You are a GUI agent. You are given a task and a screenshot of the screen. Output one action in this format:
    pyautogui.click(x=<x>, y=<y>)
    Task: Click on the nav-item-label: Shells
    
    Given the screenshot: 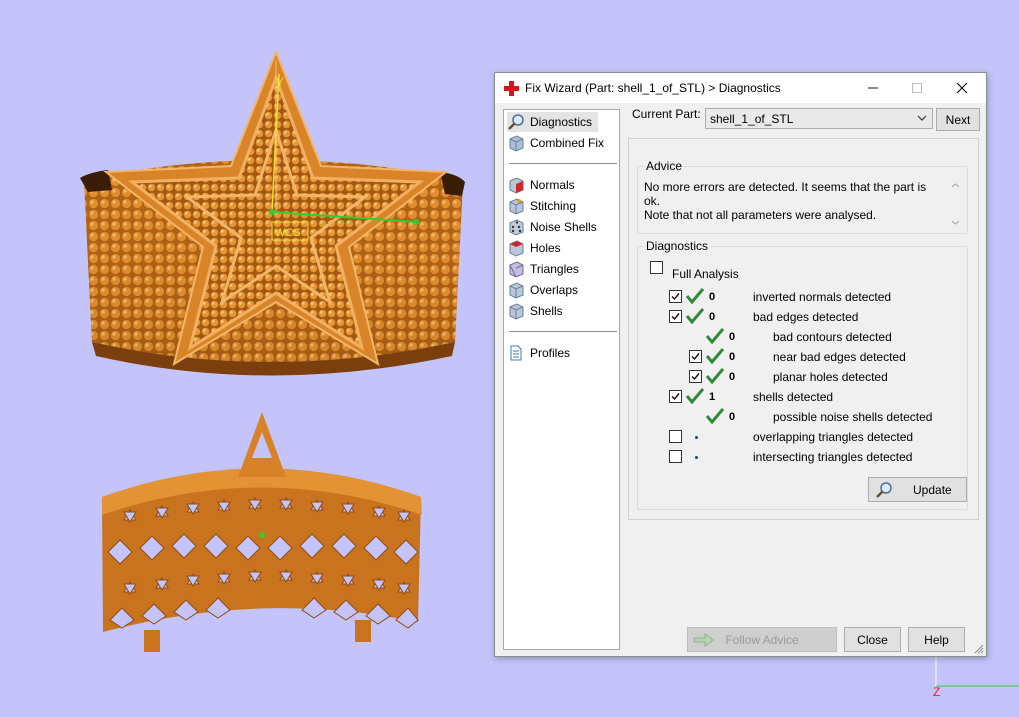 What is the action you would take?
    pyautogui.click(x=546, y=311)
    